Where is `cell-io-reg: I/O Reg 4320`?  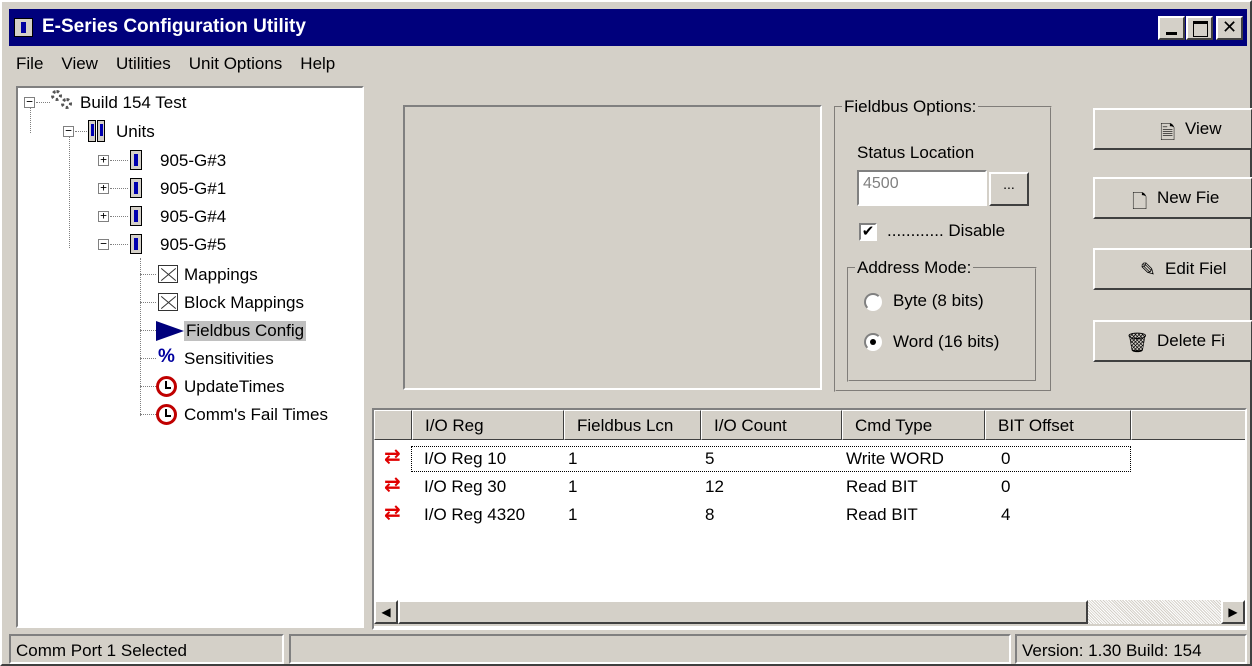 cell-io-reg: I/O Reg 4320 is located at coordinates (475, 514).